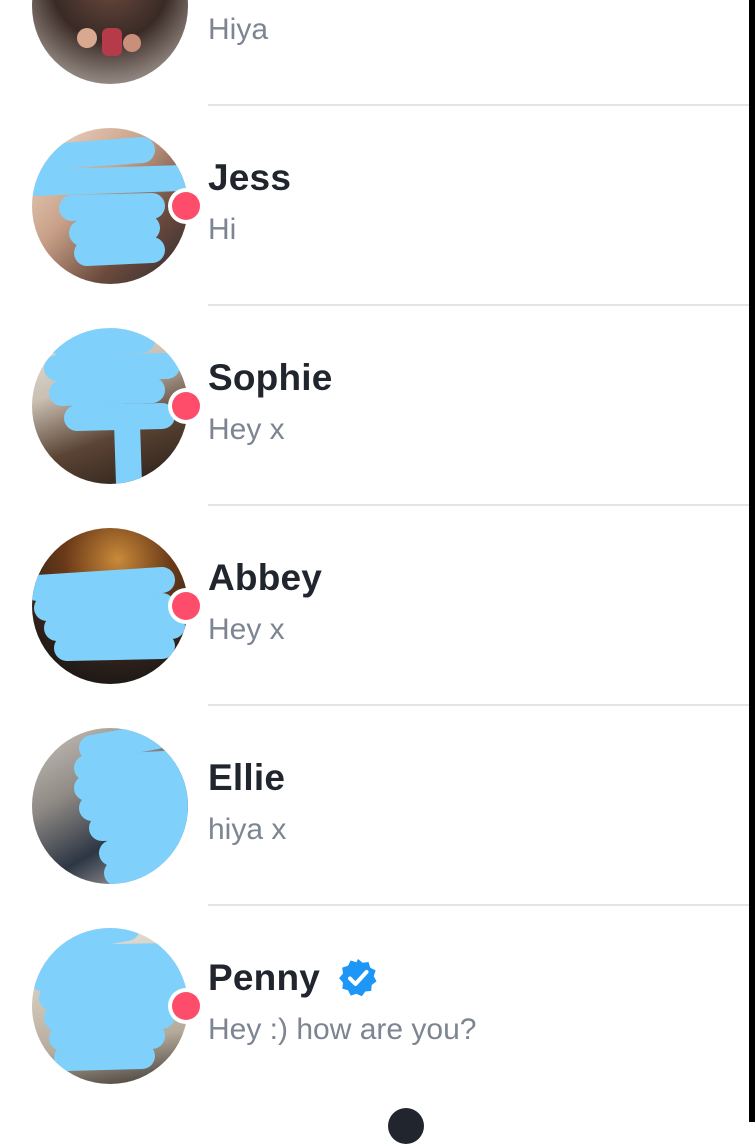 The height and width of the screenshot is (1144, 755). I want to click on verified-check-icon, so click(358, 978).